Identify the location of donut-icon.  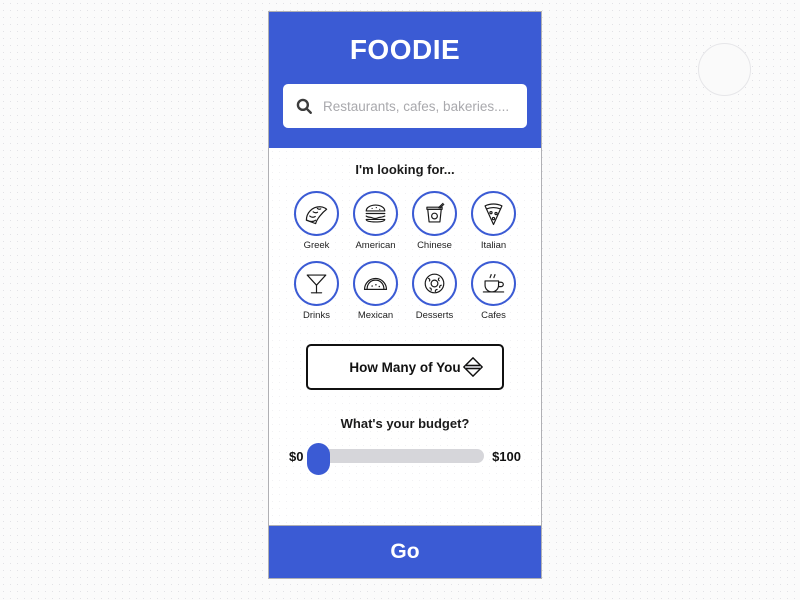
(434, 283).